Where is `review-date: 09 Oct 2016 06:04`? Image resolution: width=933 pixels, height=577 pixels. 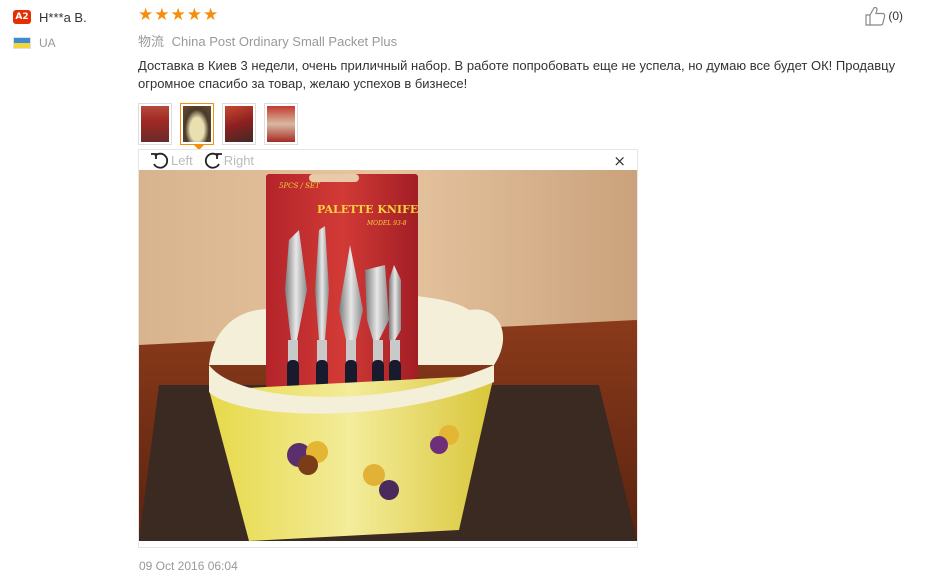 review-date: 09 Oct 2016 06:04 is located at coordinates (188, 566).